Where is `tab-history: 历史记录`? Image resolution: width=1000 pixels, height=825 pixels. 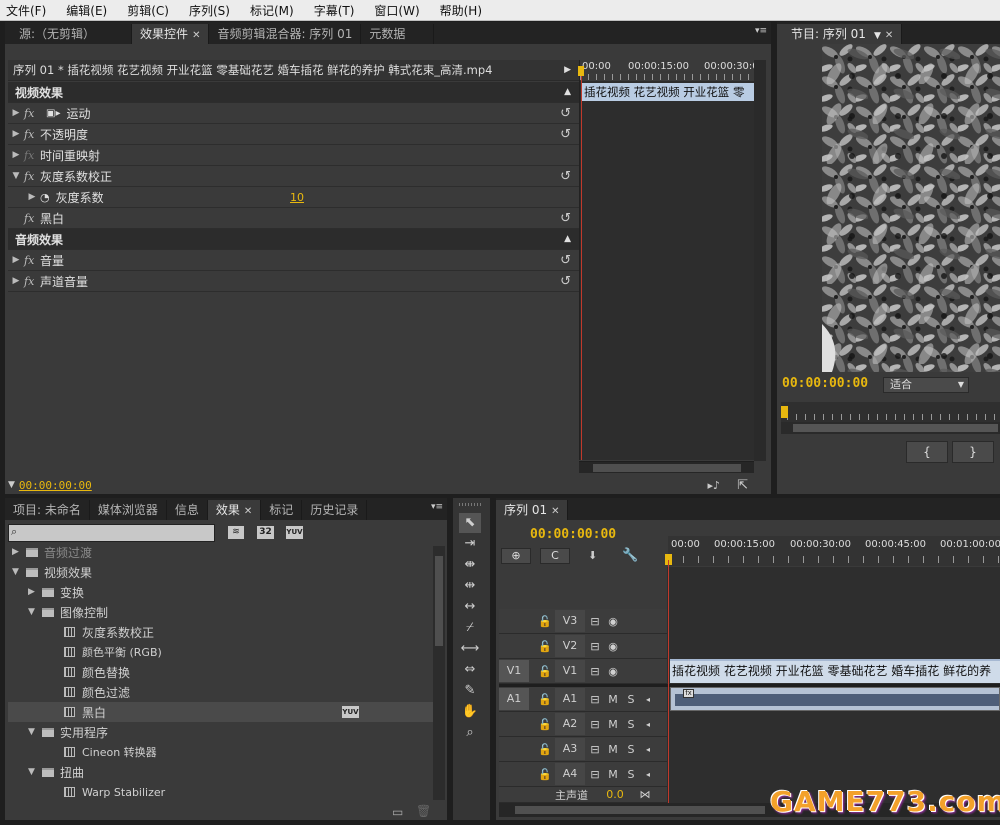 tab-history: 历史记录 is located at coordinates (335, 510).